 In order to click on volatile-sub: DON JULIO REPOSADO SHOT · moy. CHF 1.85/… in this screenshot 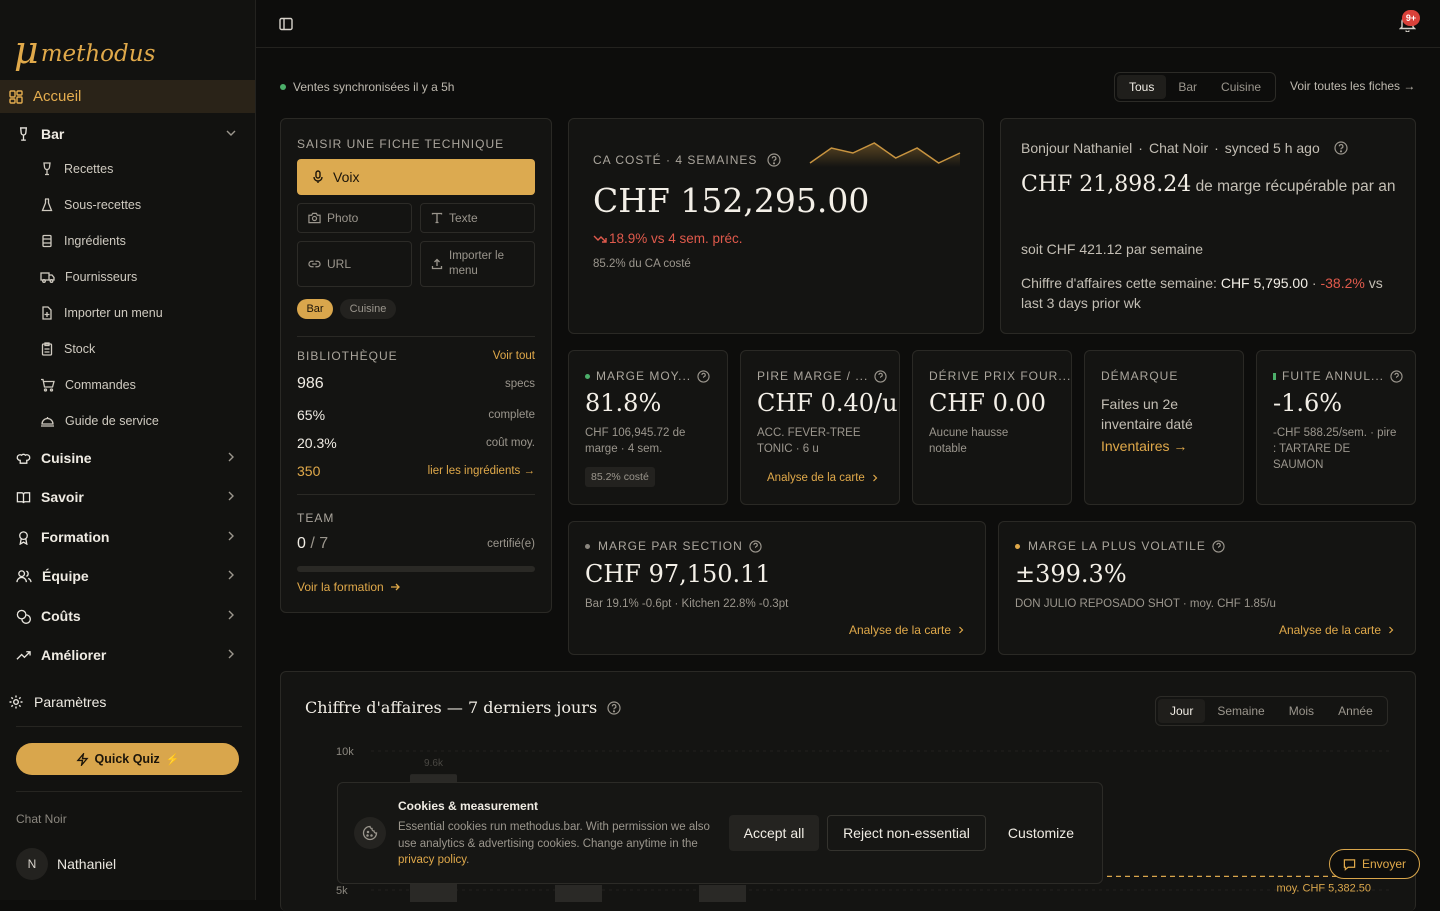, I will do `click(1145, 604)`.